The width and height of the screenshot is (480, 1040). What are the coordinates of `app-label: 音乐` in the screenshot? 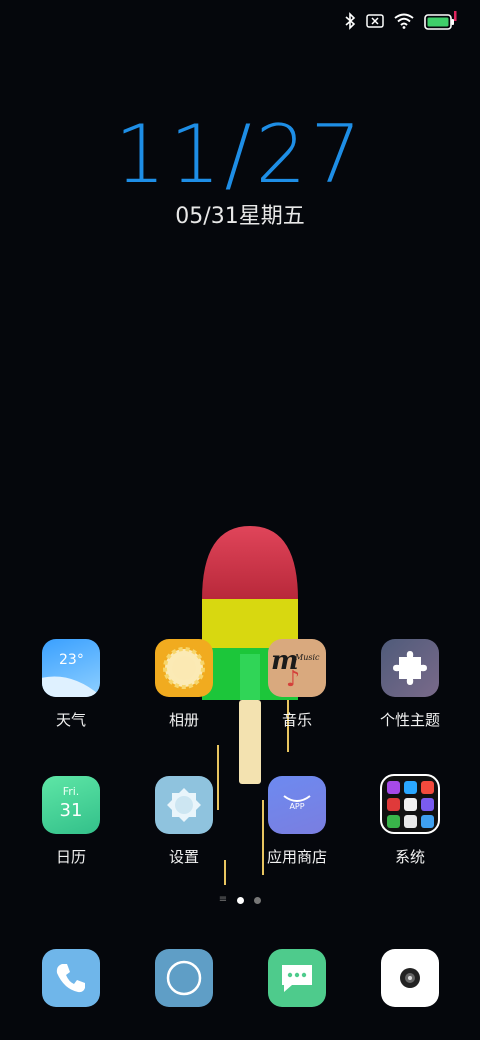 It's located at (296, 720).